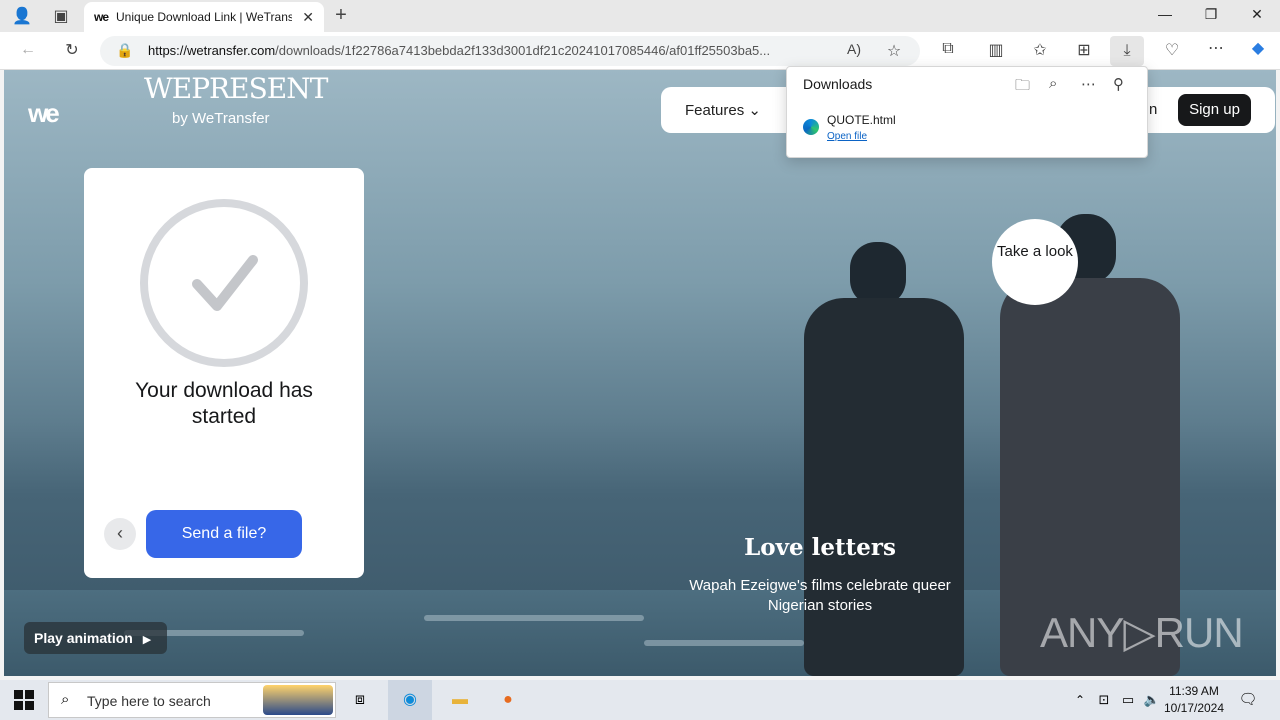 The image size is (1280, 720). What do you see at coordinates (24, 700) in the screenshot?
I see `windows-start-icon` at bounding box center [24, 700].